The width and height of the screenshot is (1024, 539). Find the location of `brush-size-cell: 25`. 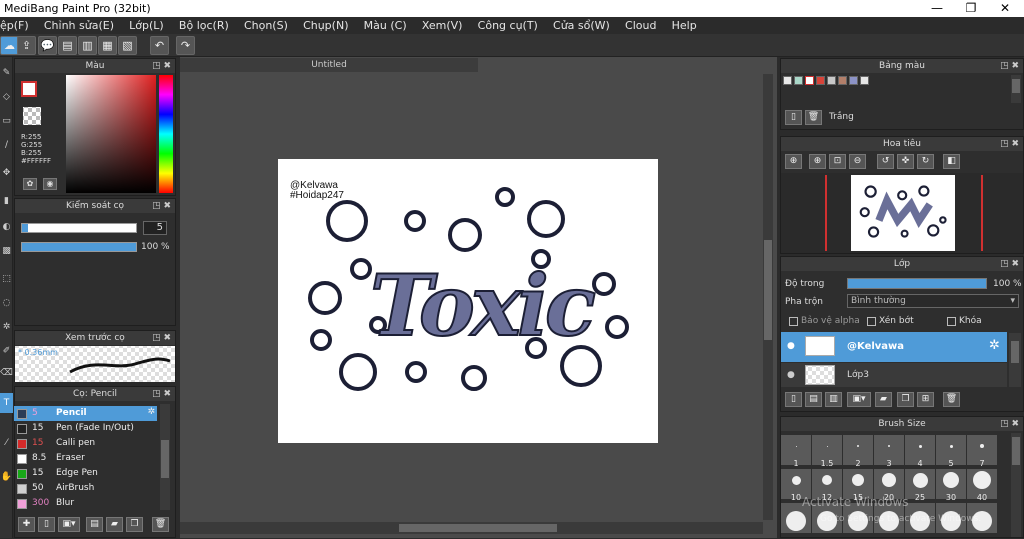

brush-size-cell: 25 is located at coordinates (920, 485).